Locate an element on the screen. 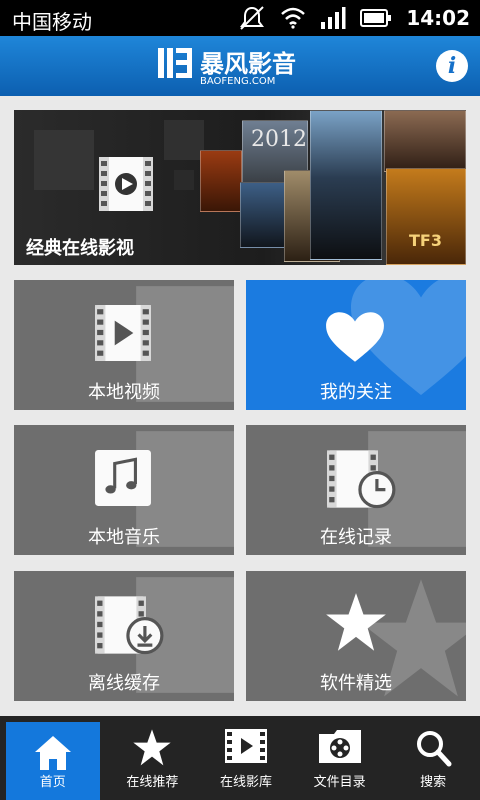  tile-local-music: 本地音乐 is located at coordinates (124, 490).